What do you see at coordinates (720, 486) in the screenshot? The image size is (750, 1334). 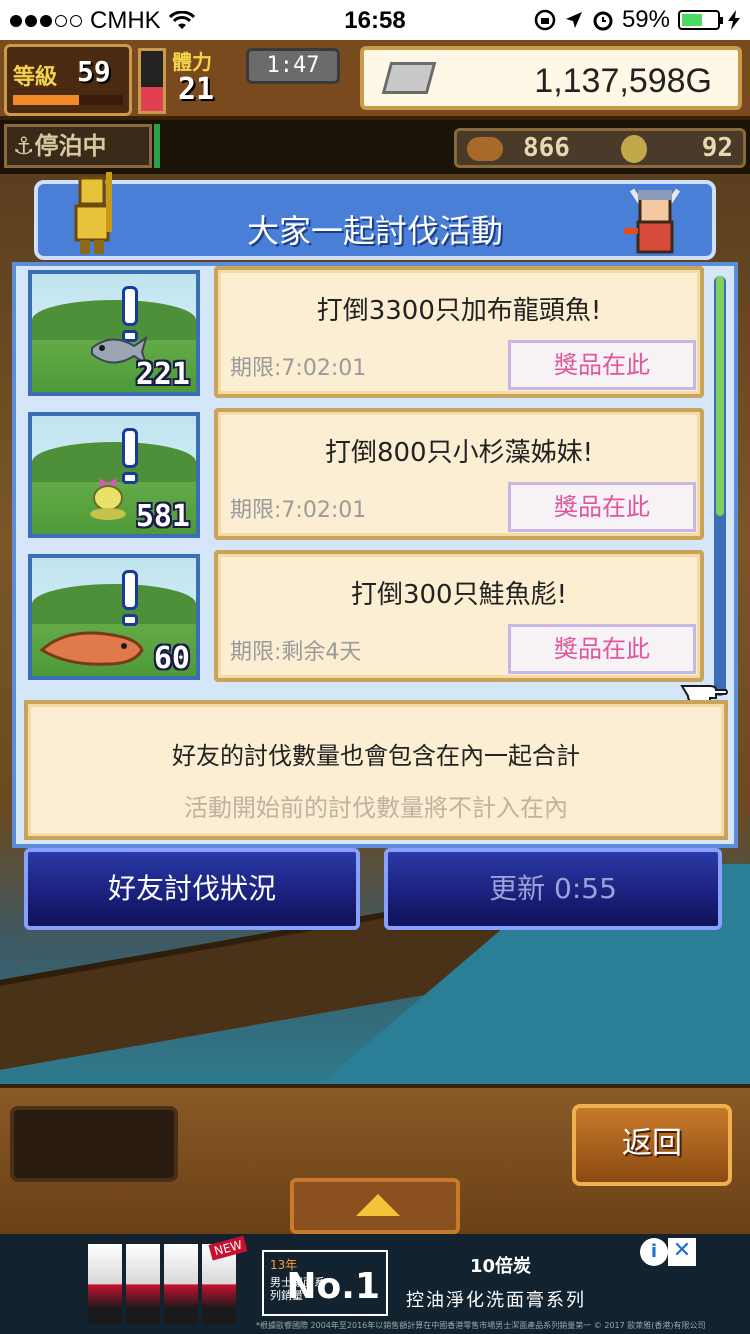 I see `list-scrollbar` at bounding box center [720, 486].